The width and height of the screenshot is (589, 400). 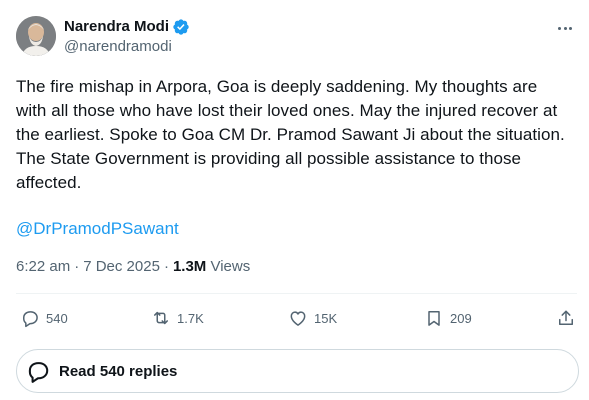 What do you see at coordinates (97, 229) in the screenshot?
I see `mention-link: @DrPramodPSawant` at bounding box center [97, 229].